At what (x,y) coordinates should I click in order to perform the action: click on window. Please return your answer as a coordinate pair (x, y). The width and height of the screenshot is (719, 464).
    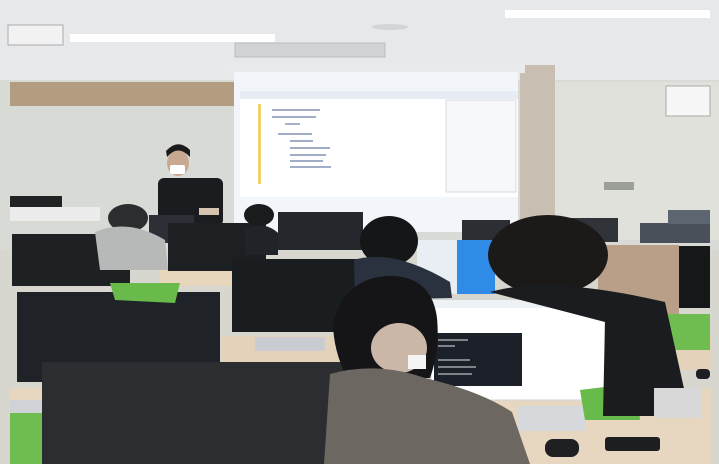
    Looking at the image, I should click on (688, 101).